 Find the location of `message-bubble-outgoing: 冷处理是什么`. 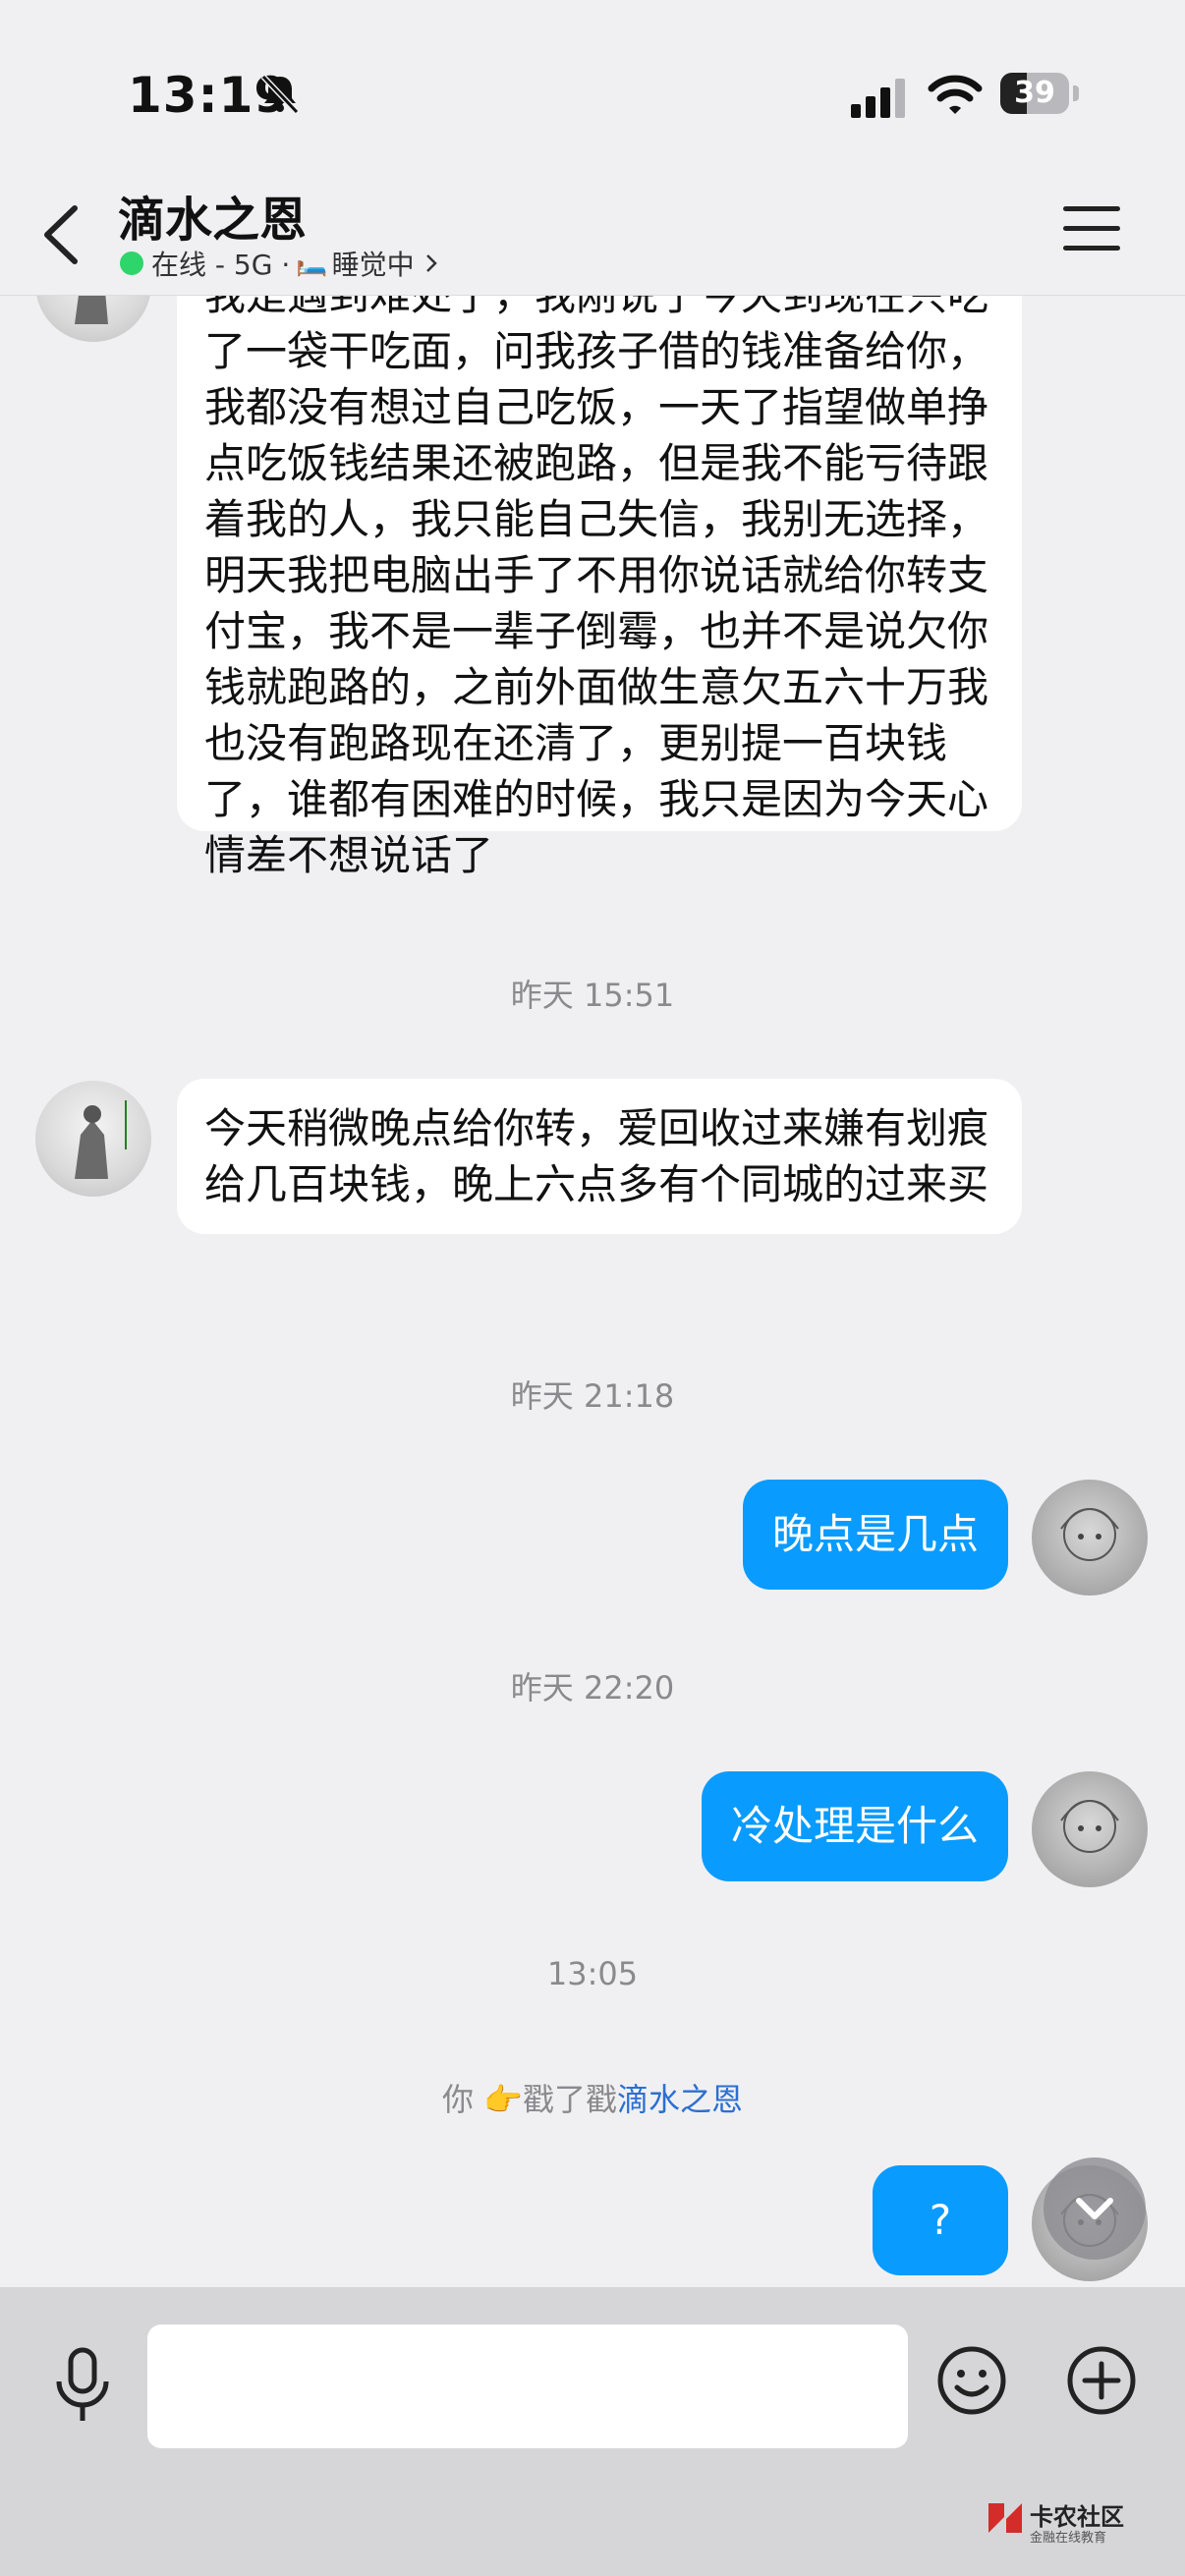

message-bubble-outgoing: 冷处理是什么 is located at coordinates (854, 1826).